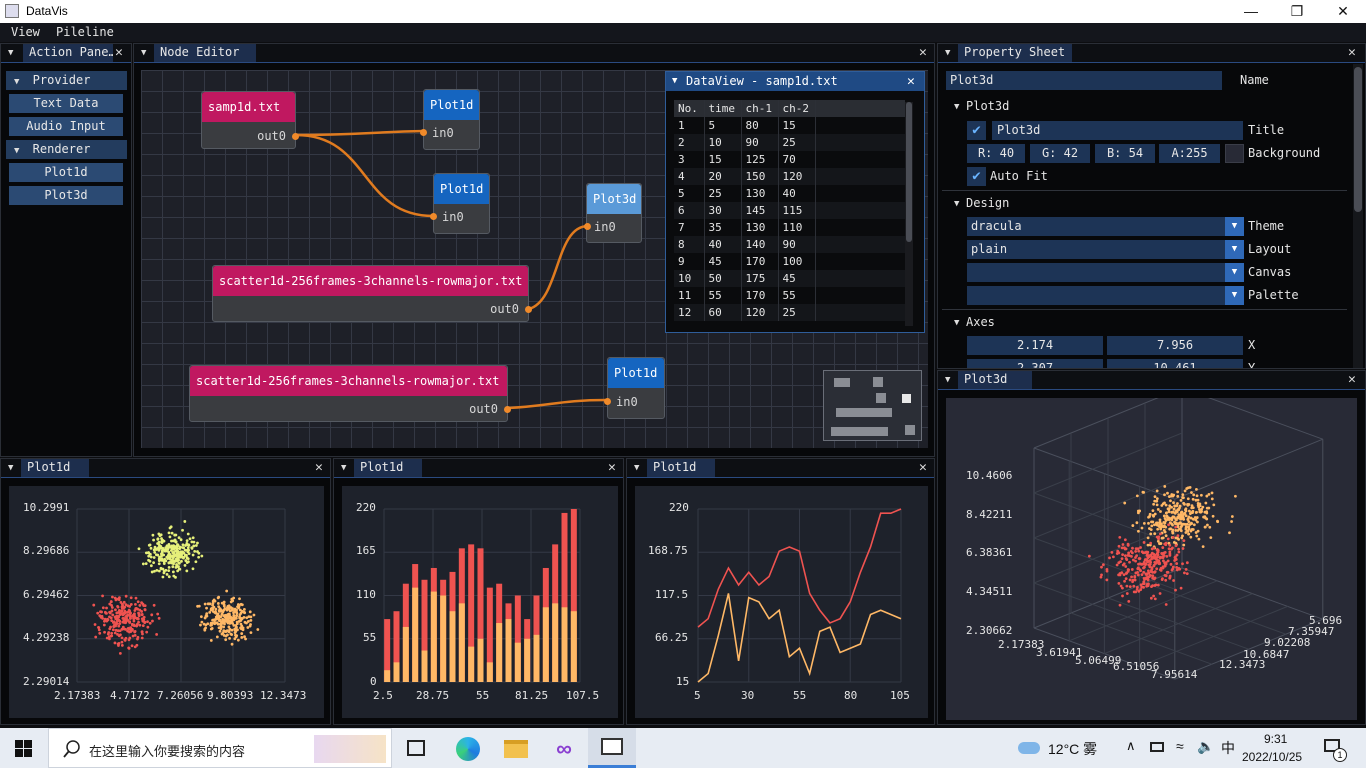 The width and height of the screenshot is (1366, 768). I want to click on edge-icon, so click(468, 749).